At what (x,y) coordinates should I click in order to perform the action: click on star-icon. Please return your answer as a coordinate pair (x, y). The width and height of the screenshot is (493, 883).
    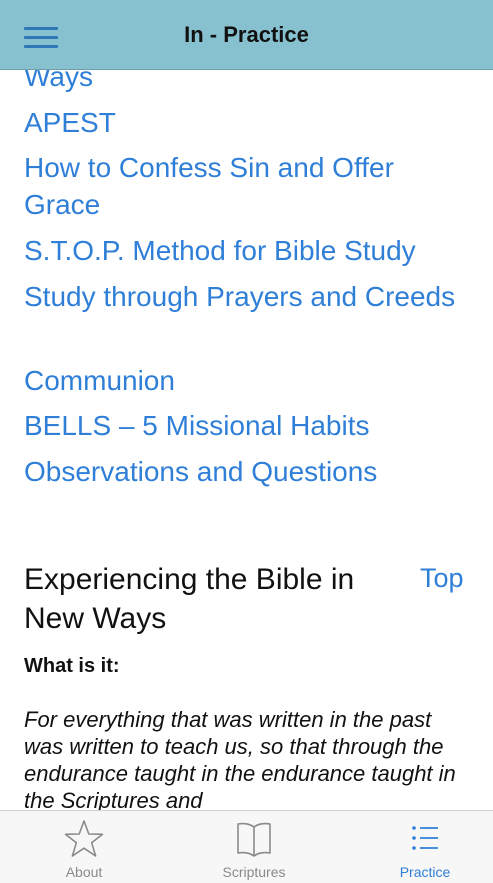
    Looking at the image, I should click on (84, 838).